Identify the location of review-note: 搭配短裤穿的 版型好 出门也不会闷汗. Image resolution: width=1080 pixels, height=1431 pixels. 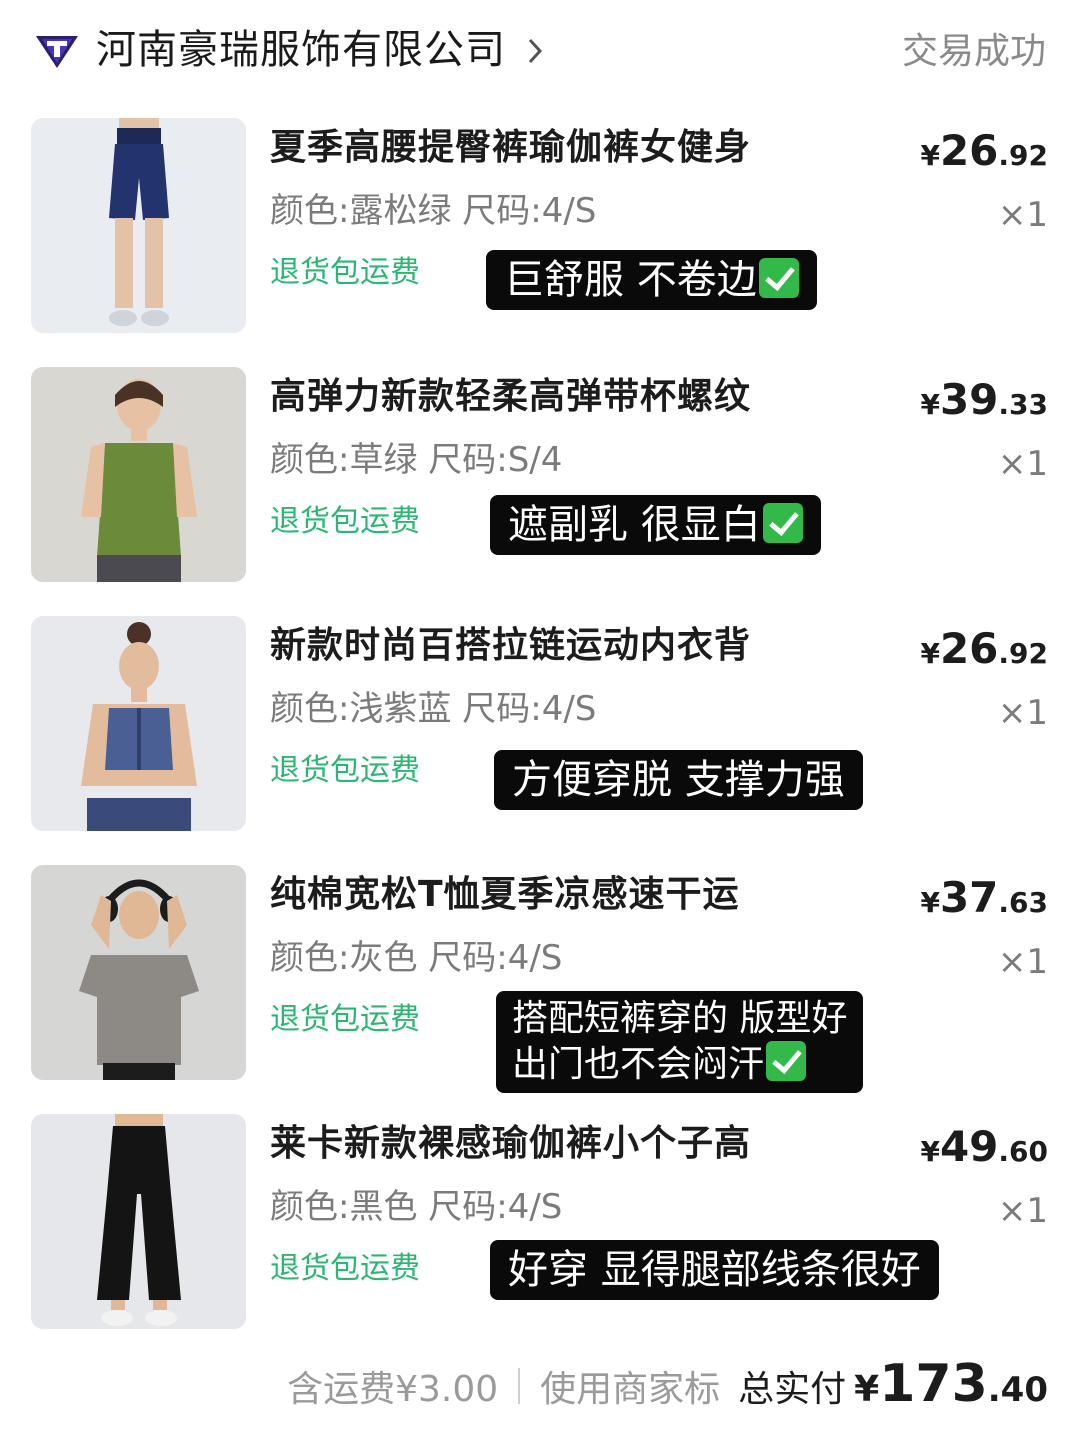
(680, 1042).